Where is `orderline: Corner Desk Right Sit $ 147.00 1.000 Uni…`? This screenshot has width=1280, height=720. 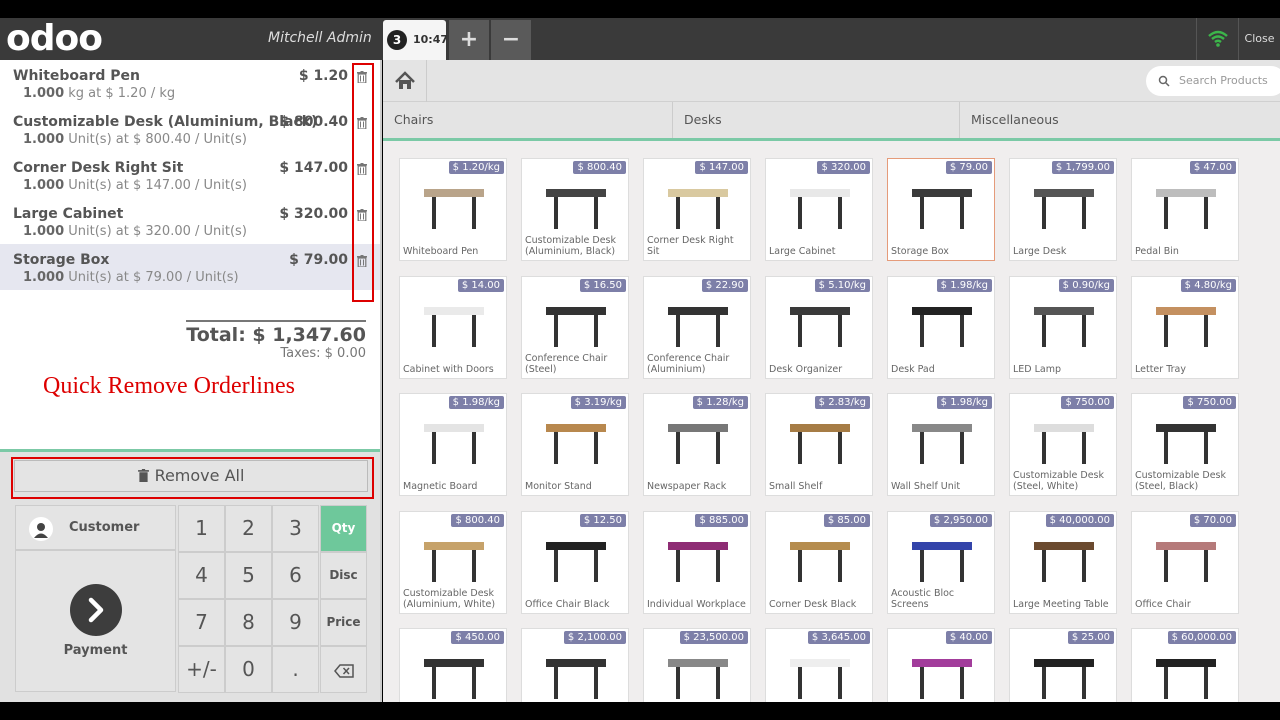 orderline: Corner Desk Right Sit $ 147.00 1.000 Uni… is located at coordinates (190, 175).